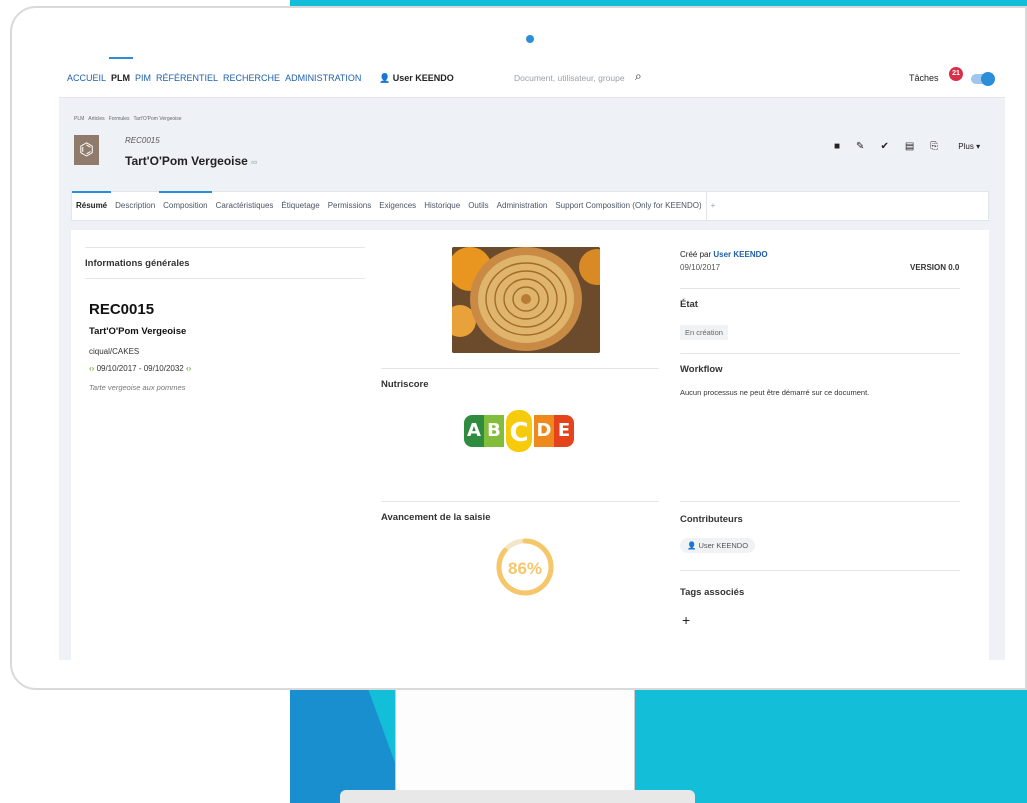  I want to click on add-tag-button: +, so click(686, 620).